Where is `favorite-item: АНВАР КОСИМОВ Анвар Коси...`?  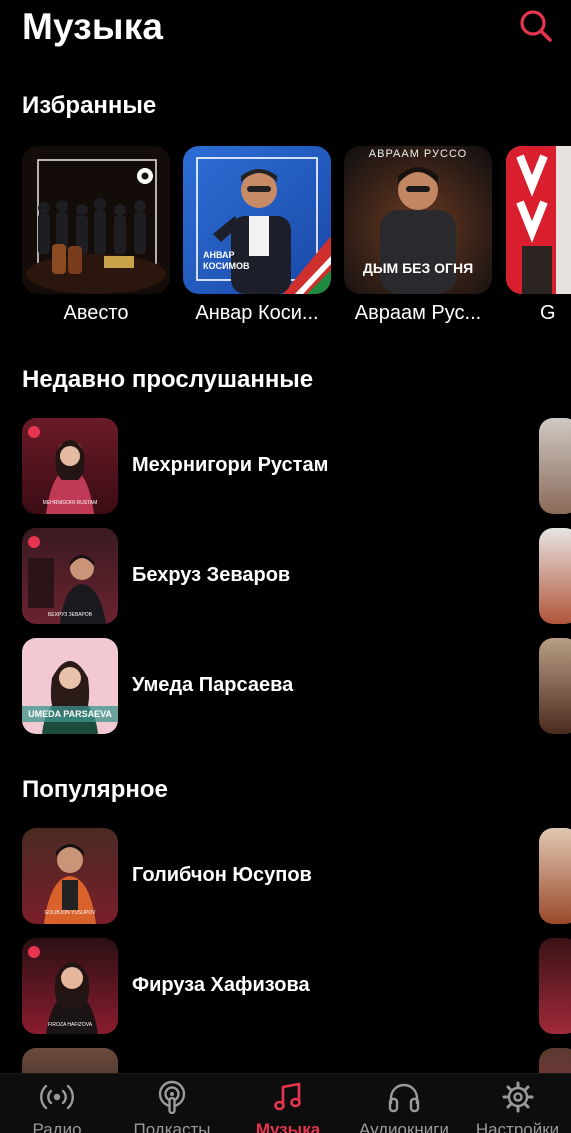
favorite-item: АНВАР КОСИМОВ Анвар Коси... is located at coordinates (257, 235).